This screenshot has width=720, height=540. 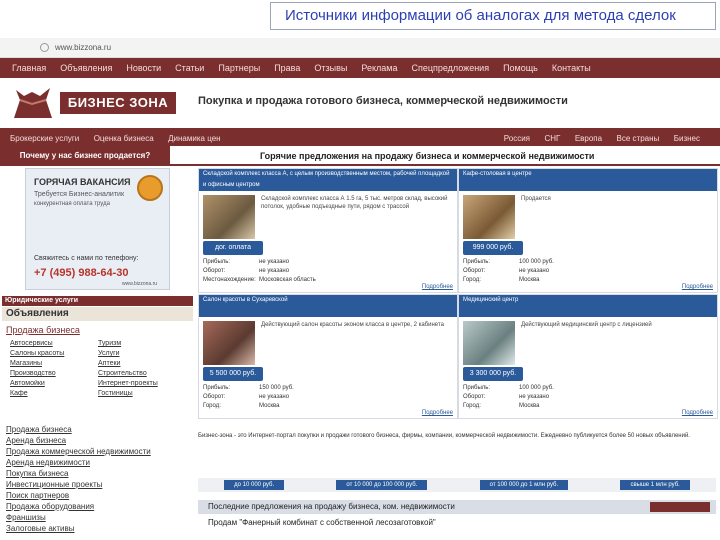 I want to click on nav-item: Контакты, so click(x=571, y=68).